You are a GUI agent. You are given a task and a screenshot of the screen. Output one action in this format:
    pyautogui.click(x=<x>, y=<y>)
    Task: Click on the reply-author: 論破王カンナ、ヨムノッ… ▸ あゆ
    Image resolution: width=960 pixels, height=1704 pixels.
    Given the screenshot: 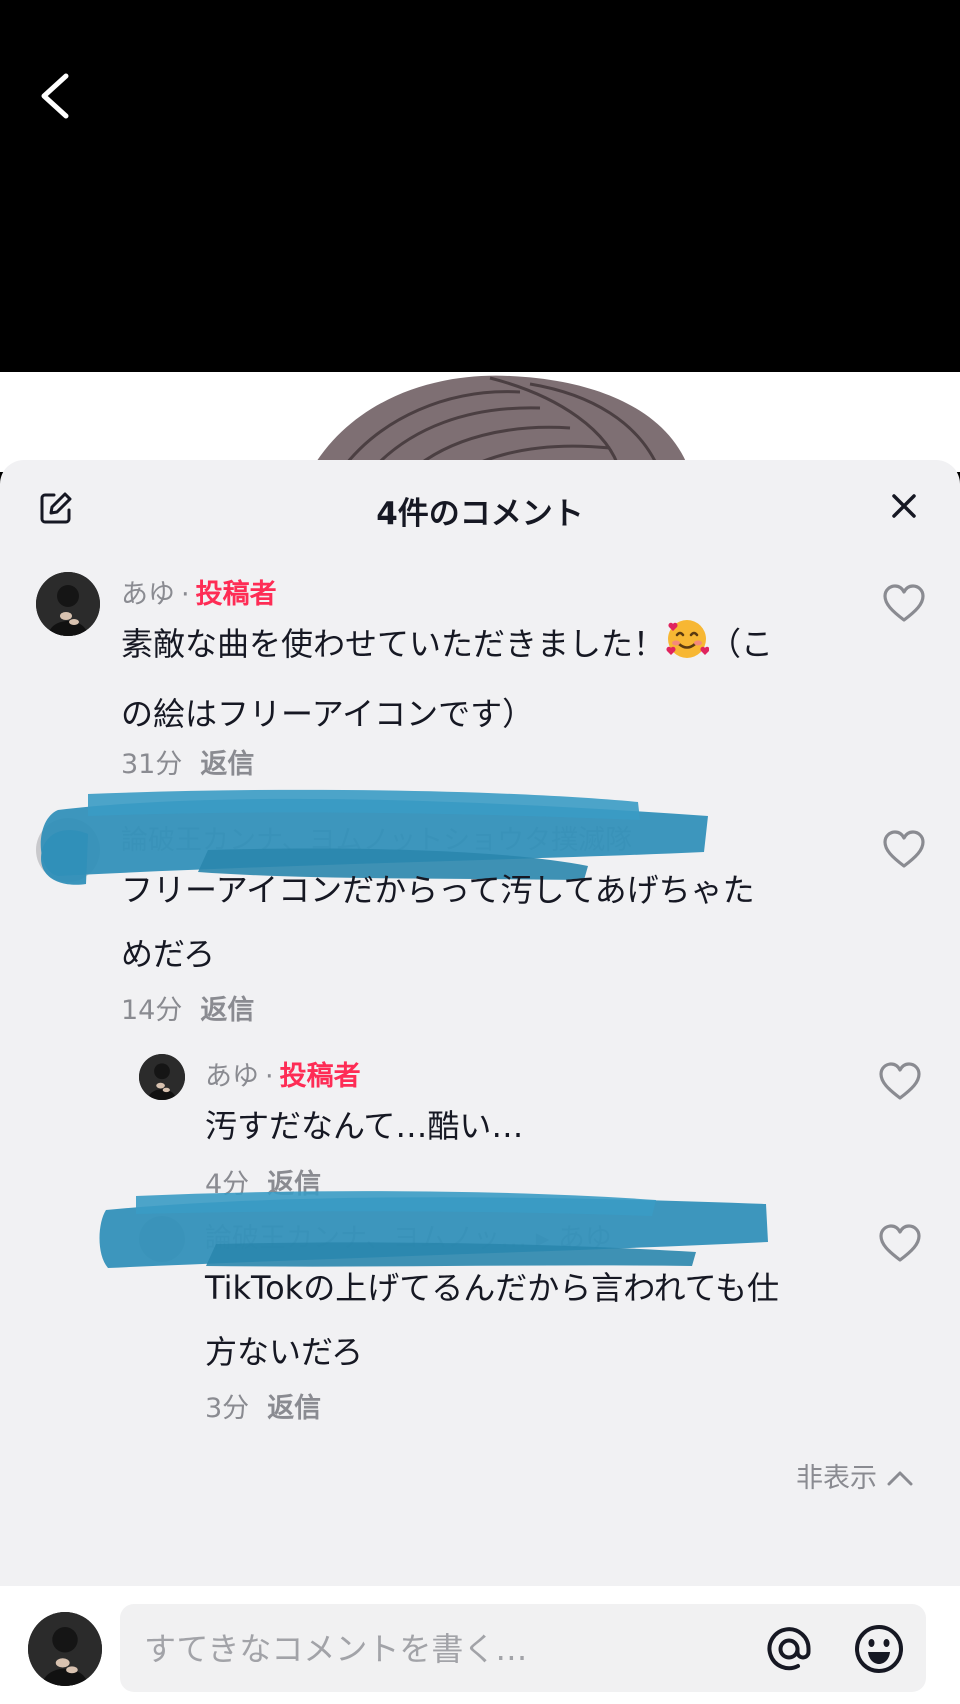 What is the action you would take?
    pyautogui.click(x=408, y=1238)
    